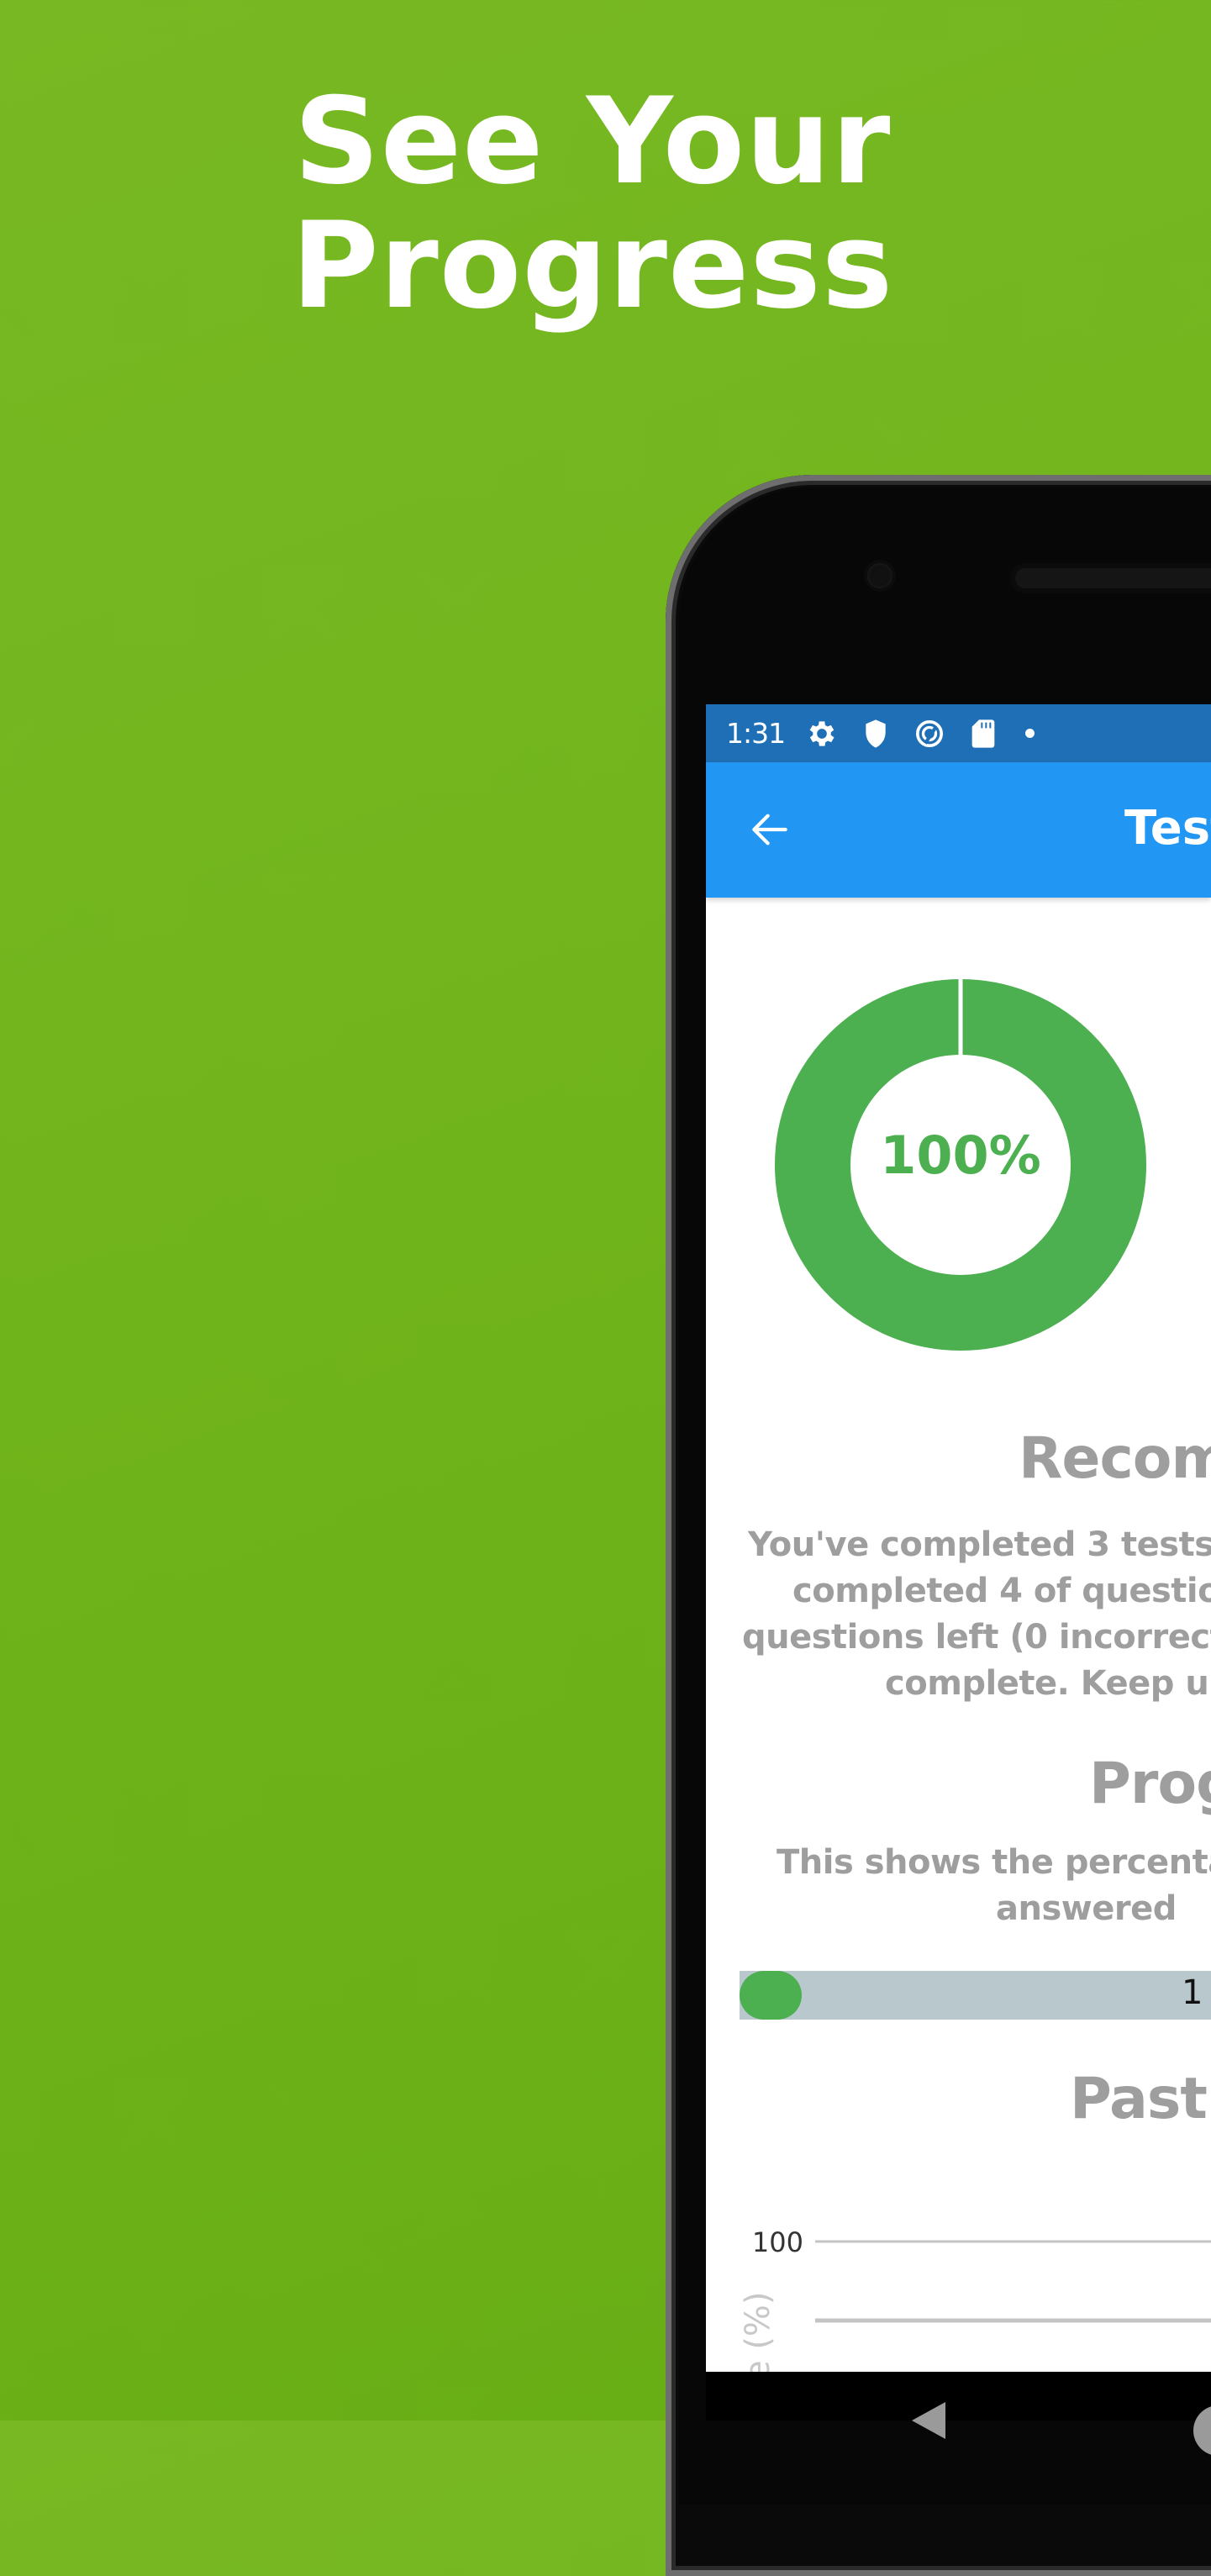  I want to click on app-title: Test, so click(1167, 828).